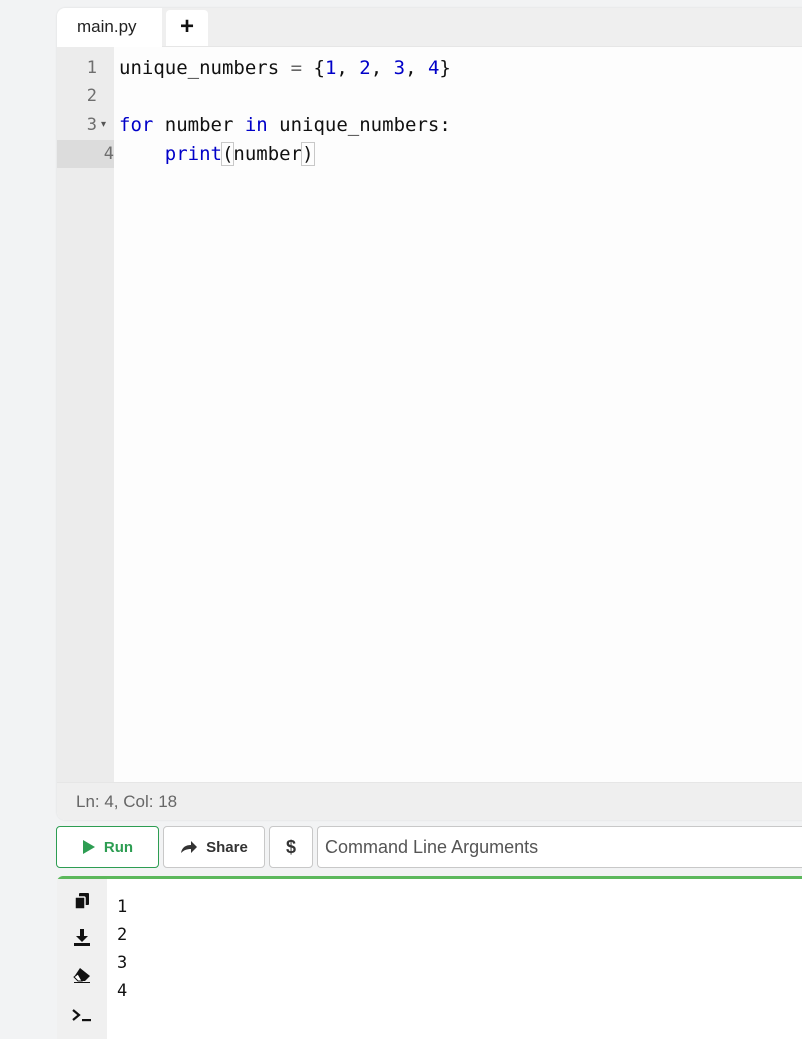  Describe the element at coordinates (85, 414) in the screenshot. I see `line-gutter: 1 2 3 ▾ 4` at that location.